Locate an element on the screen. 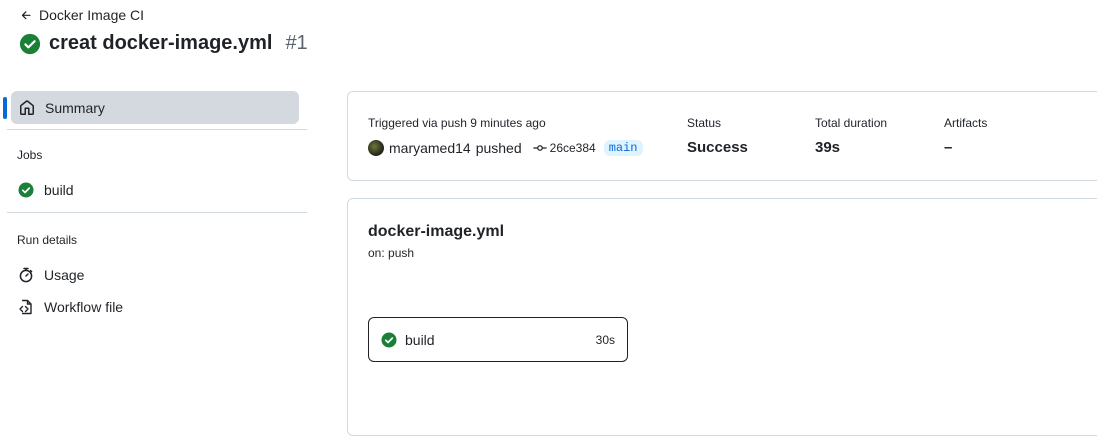 The image size is (1097, 438). back-link: Docker Image CI is located at coordinates (82, 15).